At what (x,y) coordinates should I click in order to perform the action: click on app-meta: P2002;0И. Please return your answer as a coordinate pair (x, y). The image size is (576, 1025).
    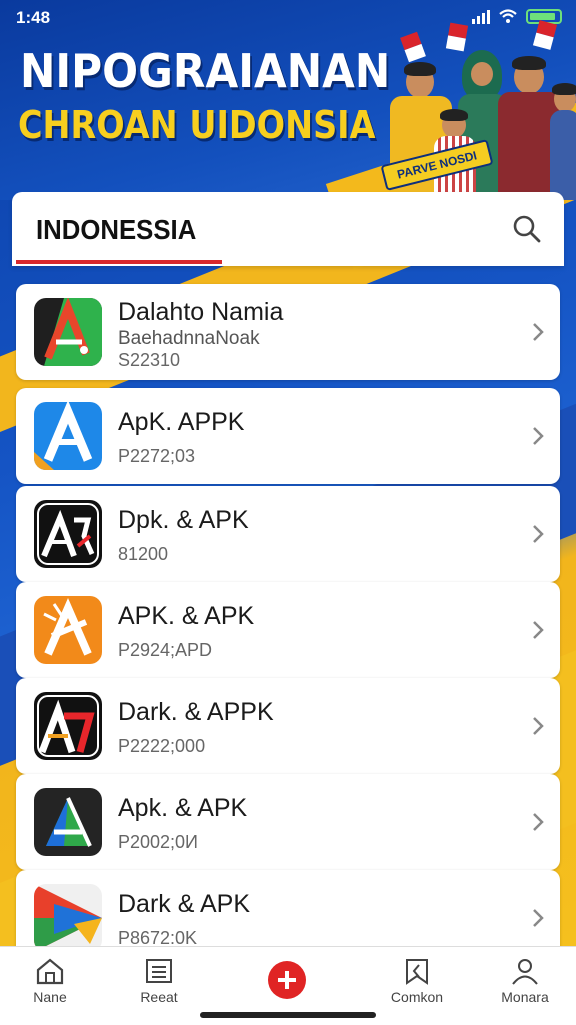
    Looking at the image, I should click on (158, 842).